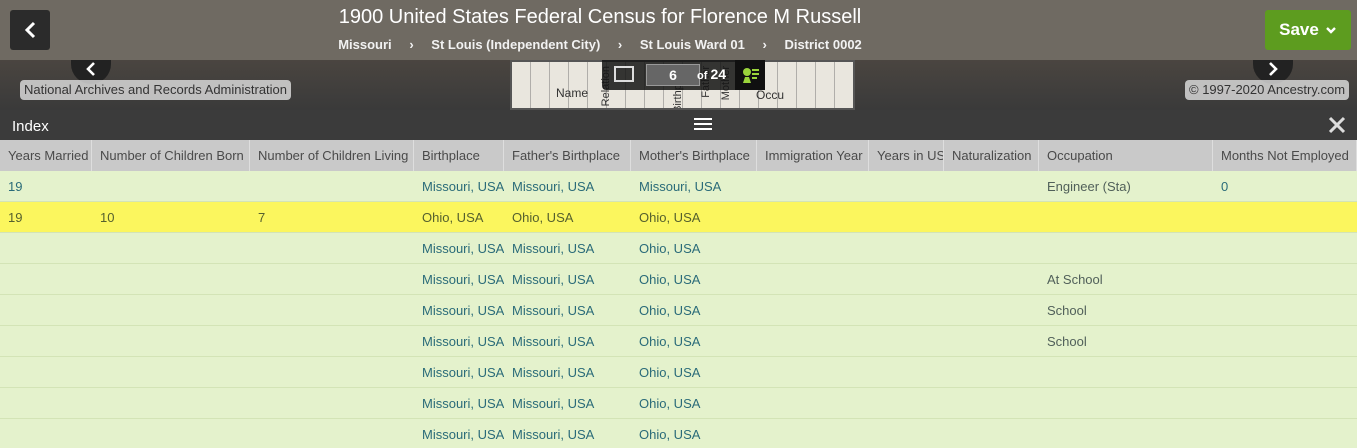  I want to click on breadcrumb-state: Missouri, so click(364, 44).